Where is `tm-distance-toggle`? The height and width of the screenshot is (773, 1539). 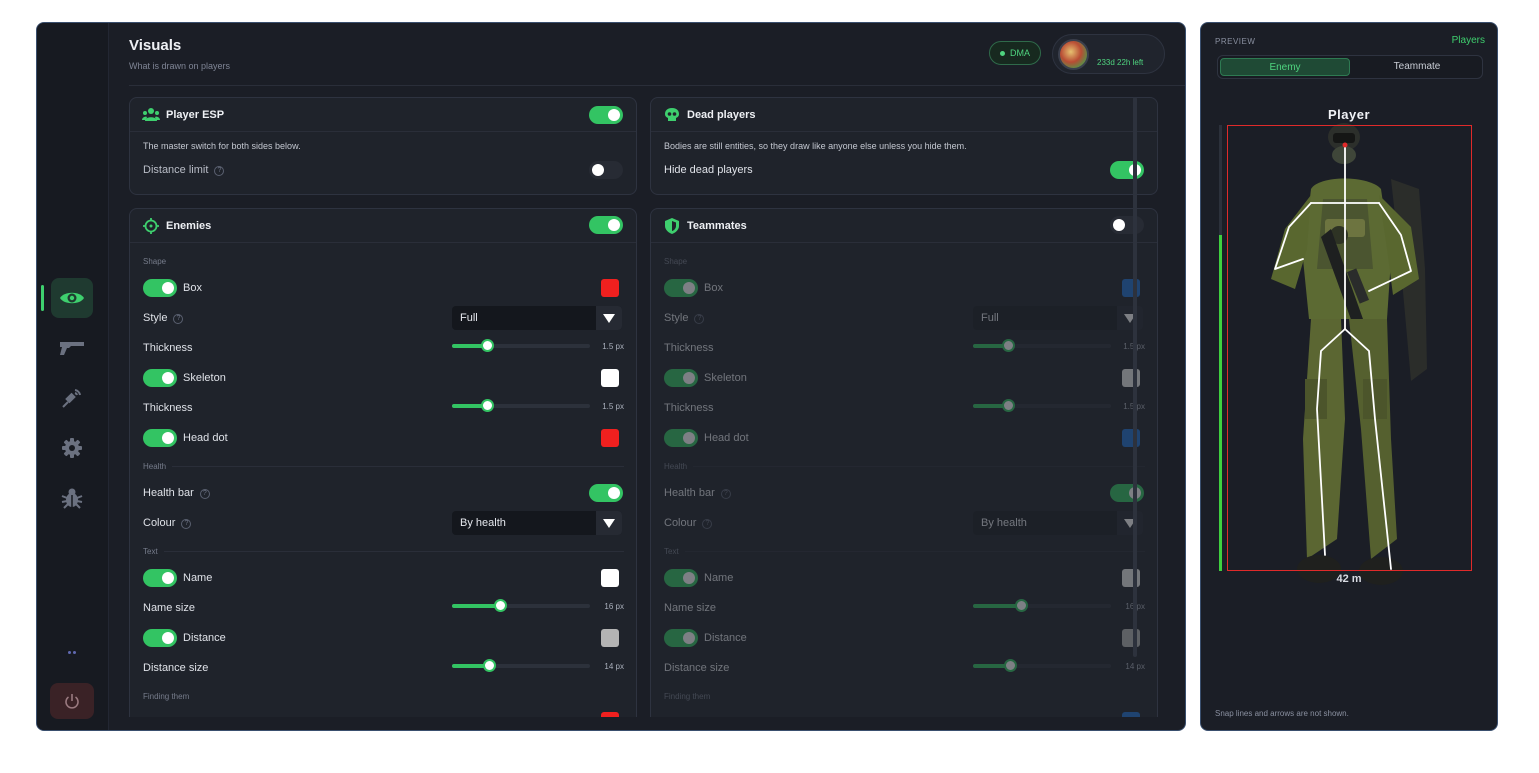
tm-distance-toggle is located at coordinates (681, 638).